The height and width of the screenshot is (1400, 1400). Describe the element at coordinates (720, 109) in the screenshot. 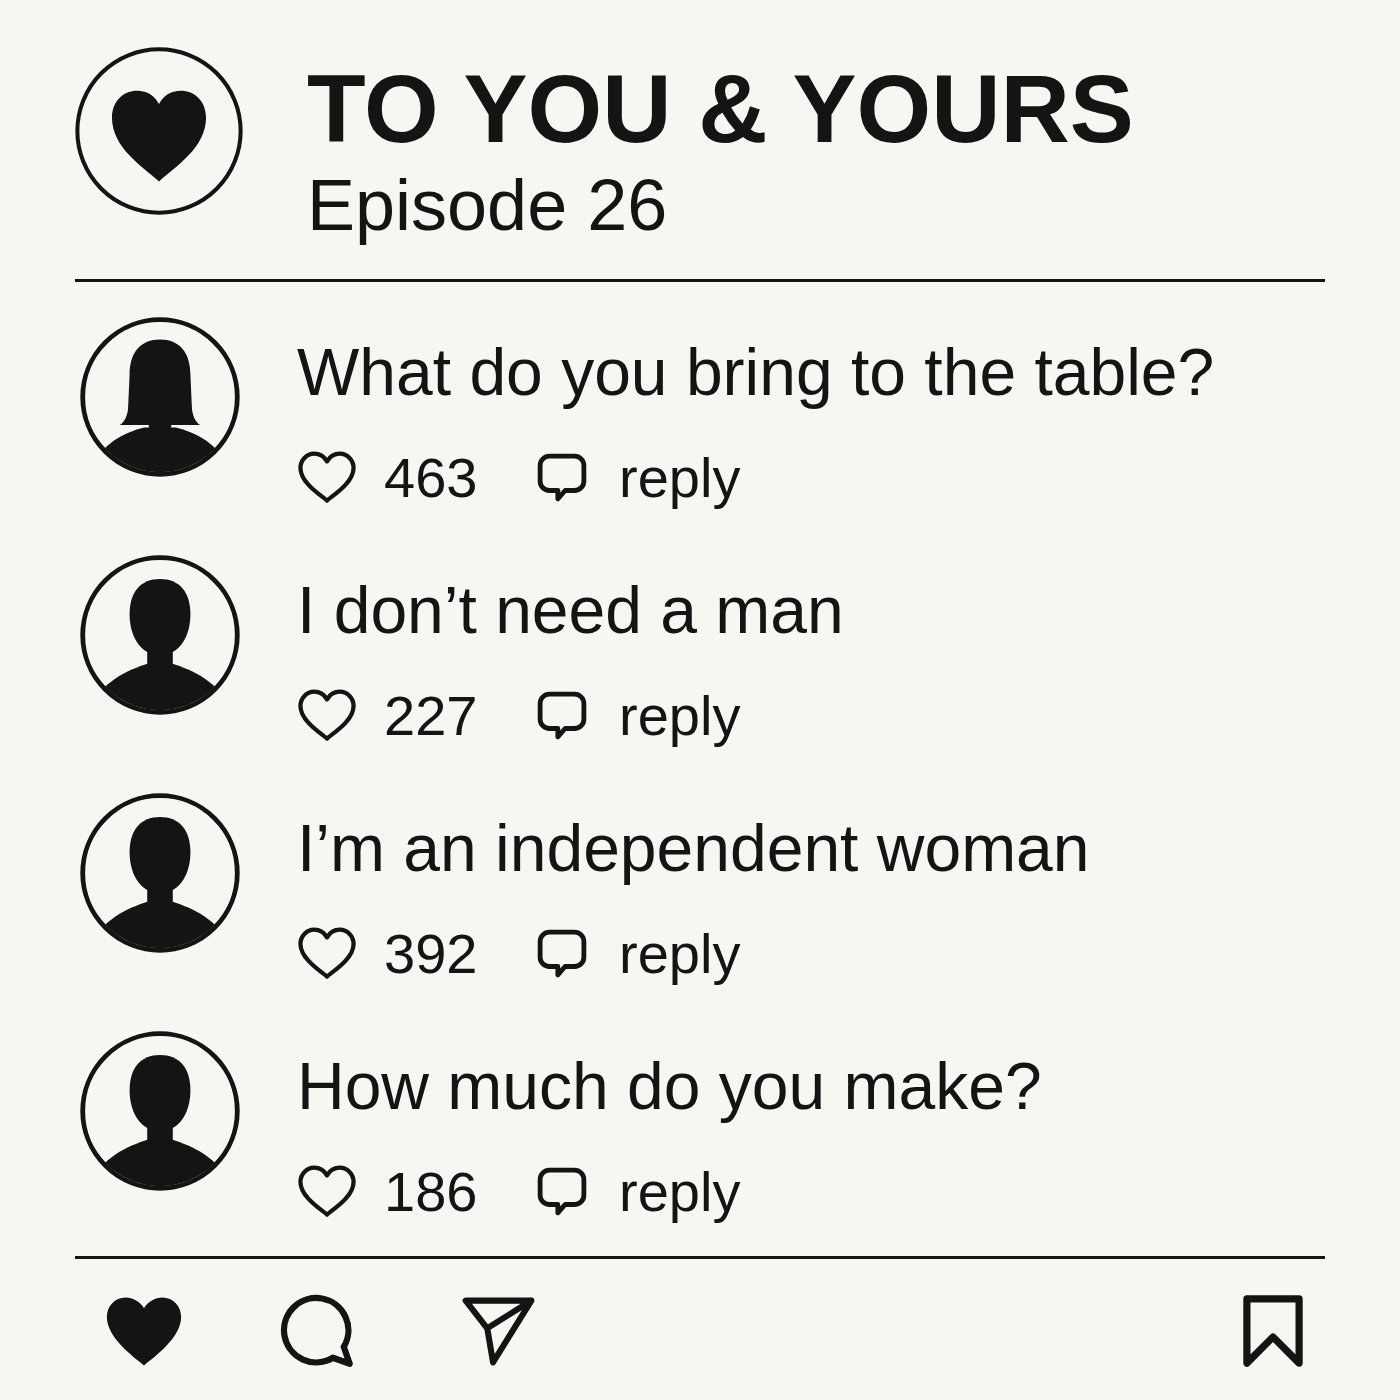

I see `show-title: TO YOU & YOURS` at that location.